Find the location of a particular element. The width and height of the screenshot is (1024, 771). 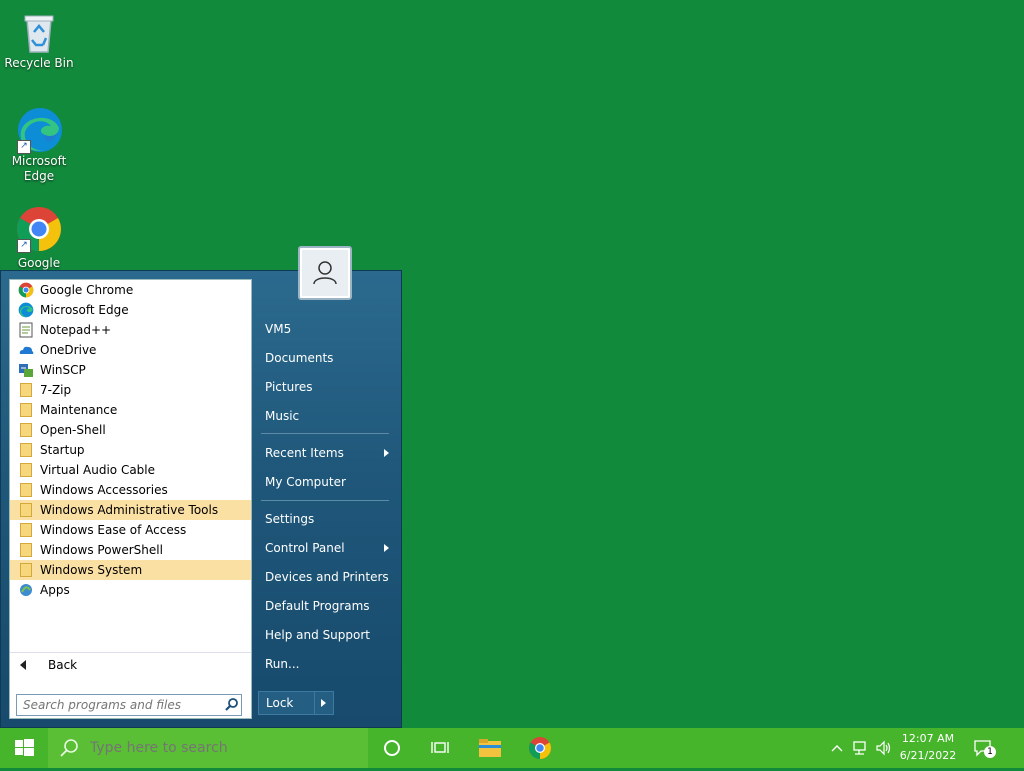

program-item: Google Chrome is located at coordinates (130, 290).